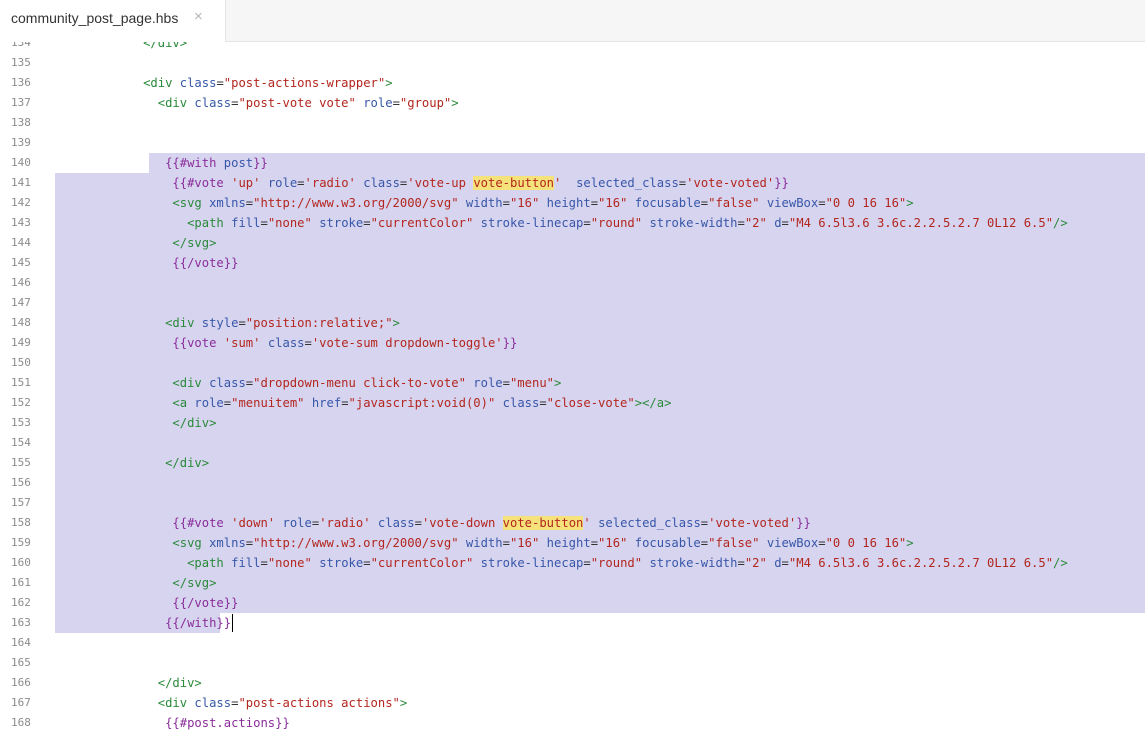  Describe the element at coordinates (21, 542) in the screenshot. I see `line-number: 159` at that location.